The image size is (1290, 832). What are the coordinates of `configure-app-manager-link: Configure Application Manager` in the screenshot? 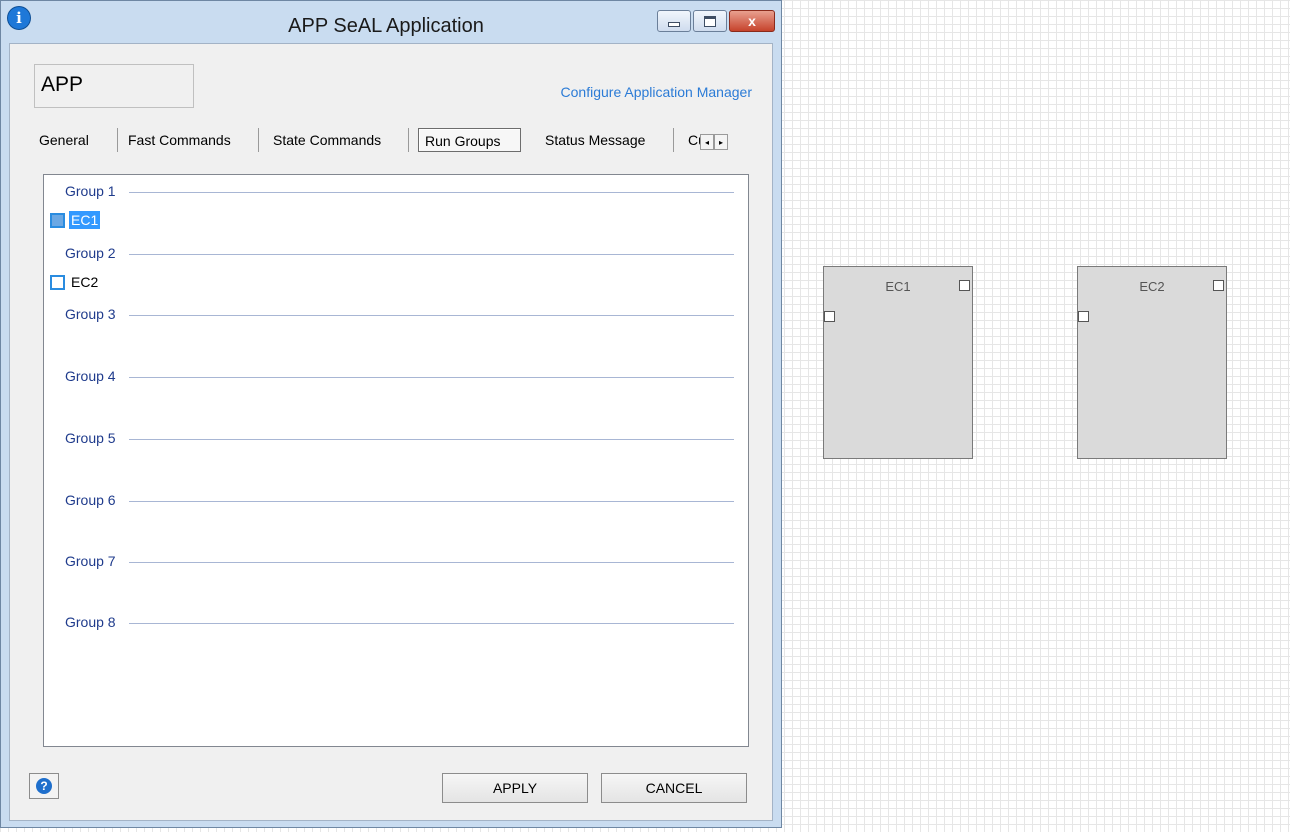 It's located at (656, 92).